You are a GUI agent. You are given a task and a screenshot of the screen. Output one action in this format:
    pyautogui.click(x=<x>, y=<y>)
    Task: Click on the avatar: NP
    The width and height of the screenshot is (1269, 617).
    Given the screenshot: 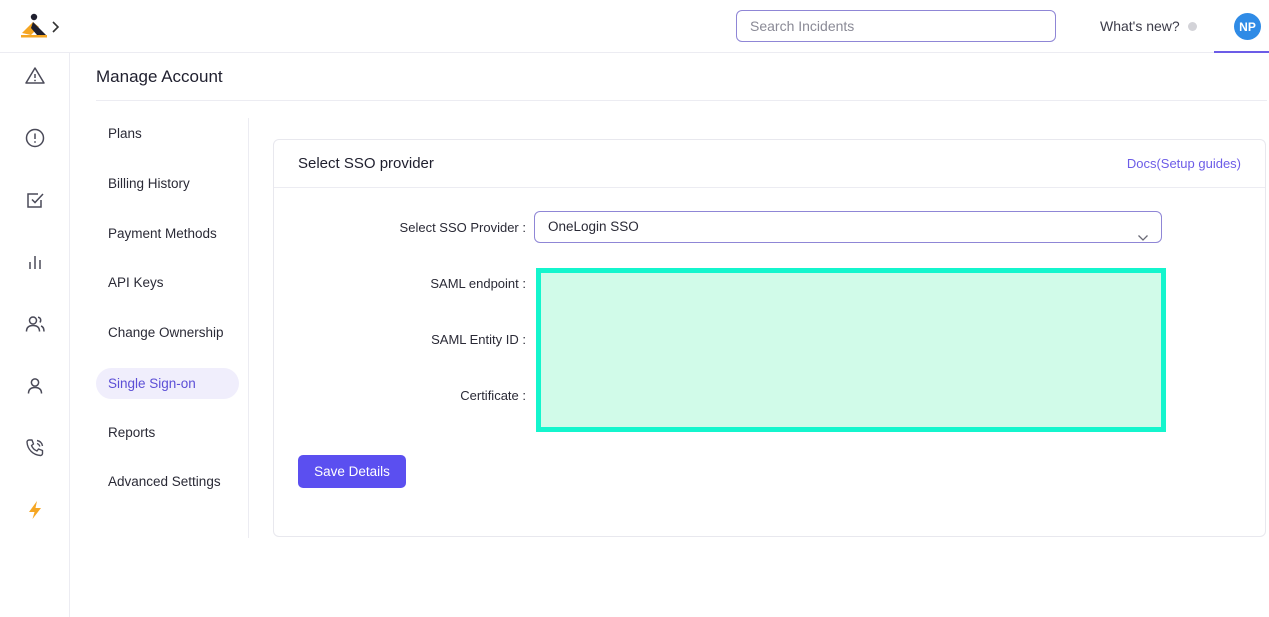 What is the action you would take?
    pyautogui.click(x=1247, y=26)
    